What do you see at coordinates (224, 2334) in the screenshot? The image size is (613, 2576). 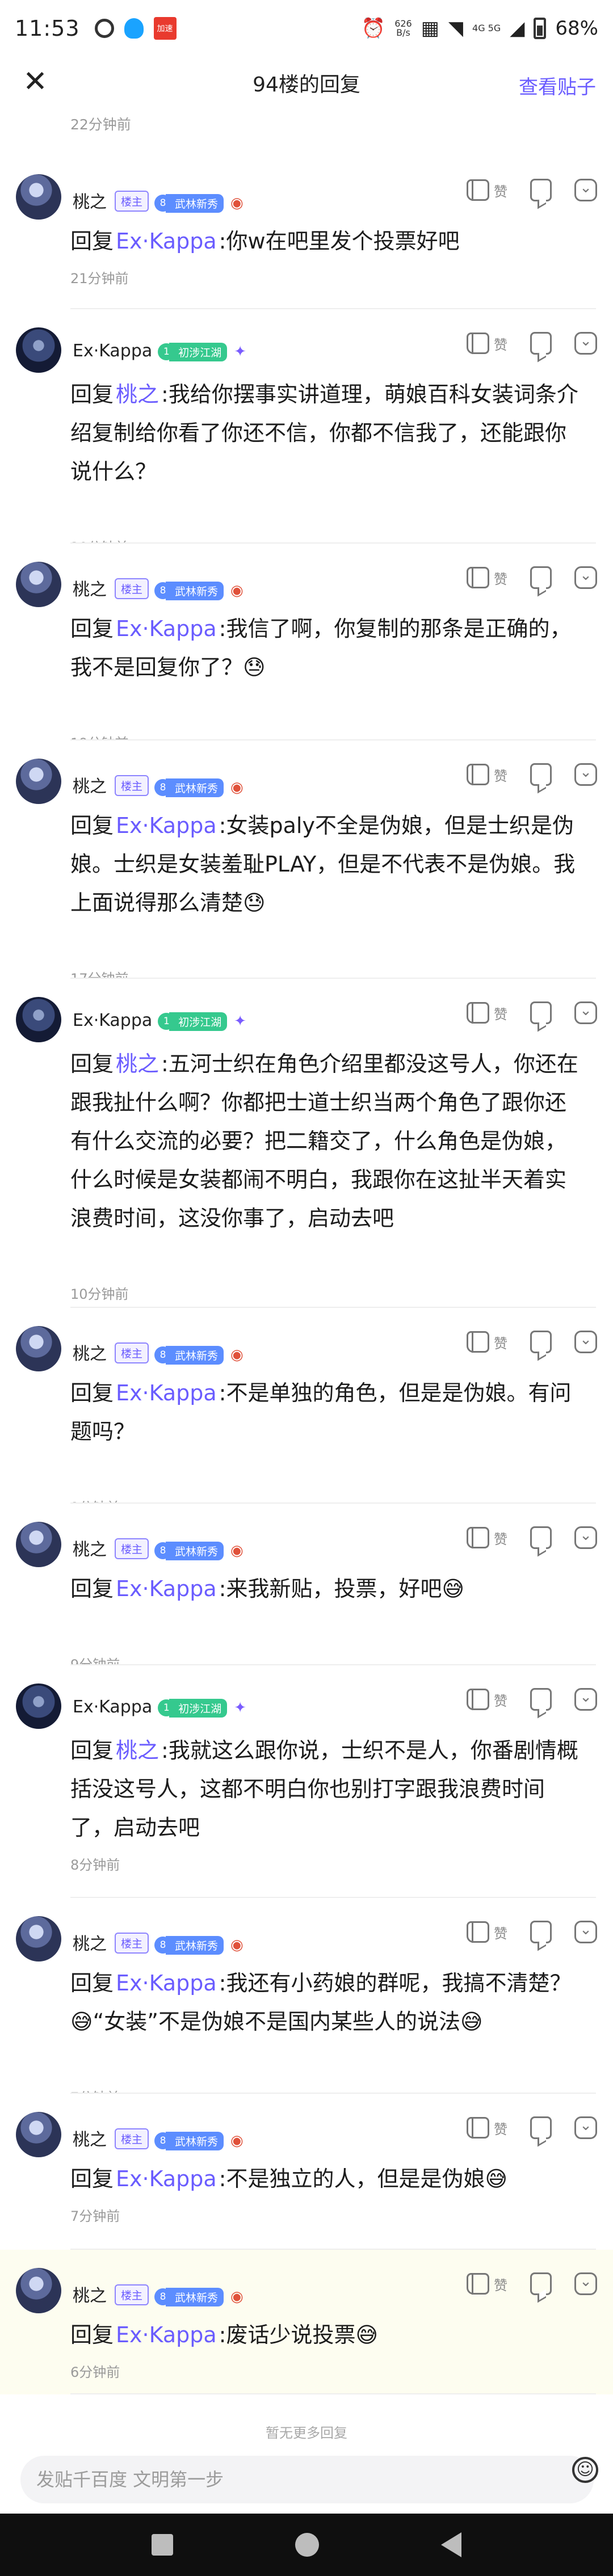 I see `reply-content: 回复 Ex·Kappa:废话少说投票😅` at bounding box center [224, 2334].